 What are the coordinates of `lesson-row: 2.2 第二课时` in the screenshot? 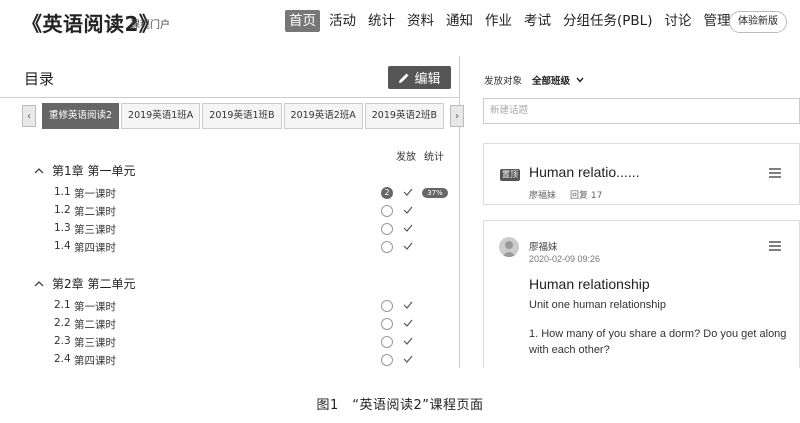 It's located at (259, 325).